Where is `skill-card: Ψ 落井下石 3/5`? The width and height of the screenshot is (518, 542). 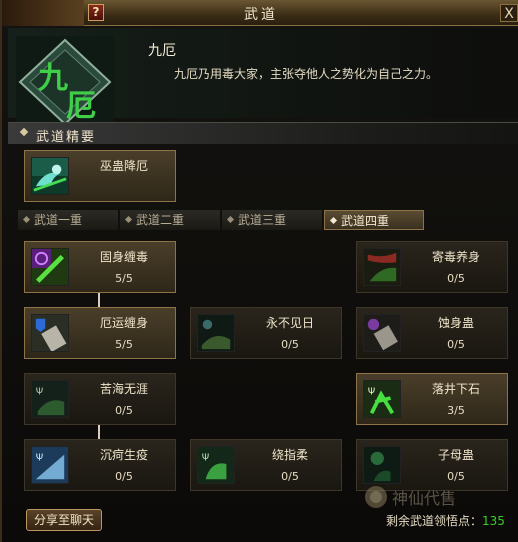
skill-card: Ψ 落井下石 3/5 is located at coordinates (432, 399).